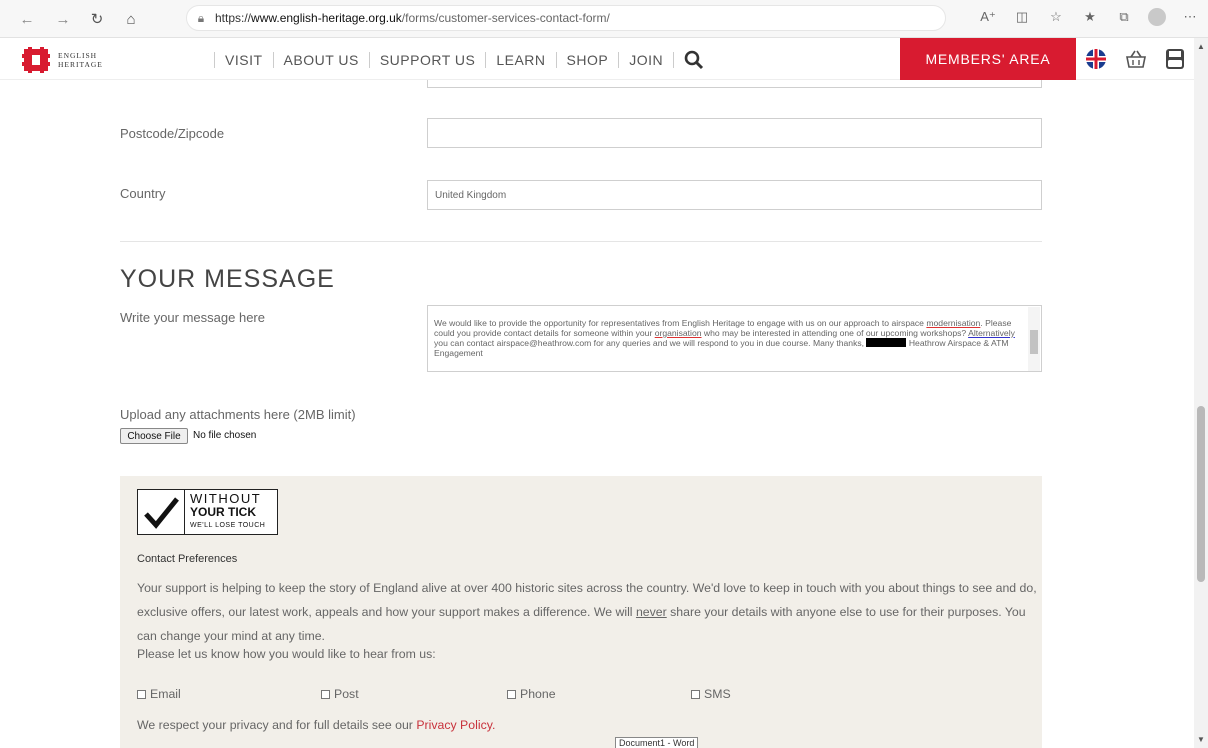 This screenshot has width=1208, height=748. Describe the element at coordinates (521, 60) in the screenshot. I see `nav-learn: LEARN` at that location.